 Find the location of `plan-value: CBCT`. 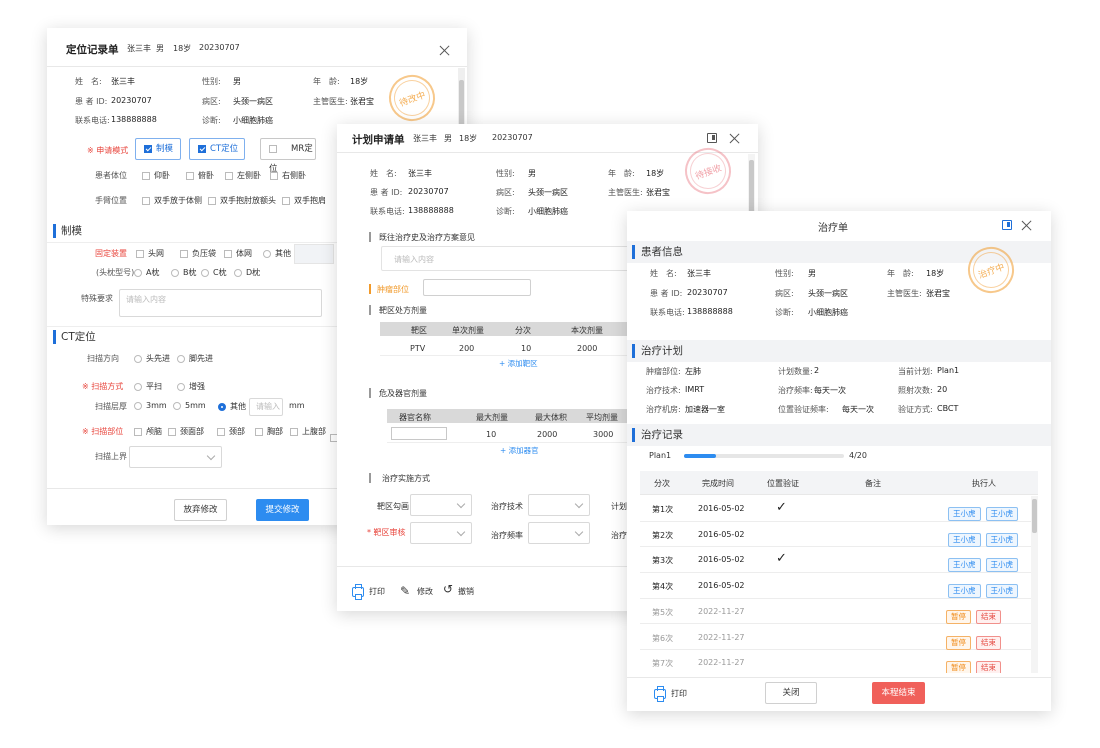

plan-value: CBCT is located at coordinates (948, 408).